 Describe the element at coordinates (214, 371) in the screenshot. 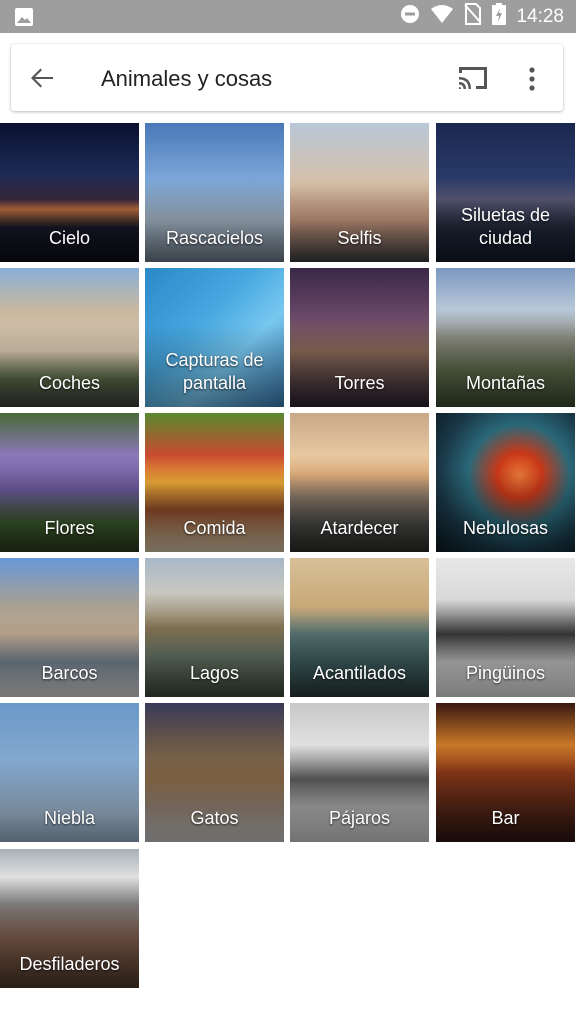

I see `tile-label: Capturas de pantalla` at that location.